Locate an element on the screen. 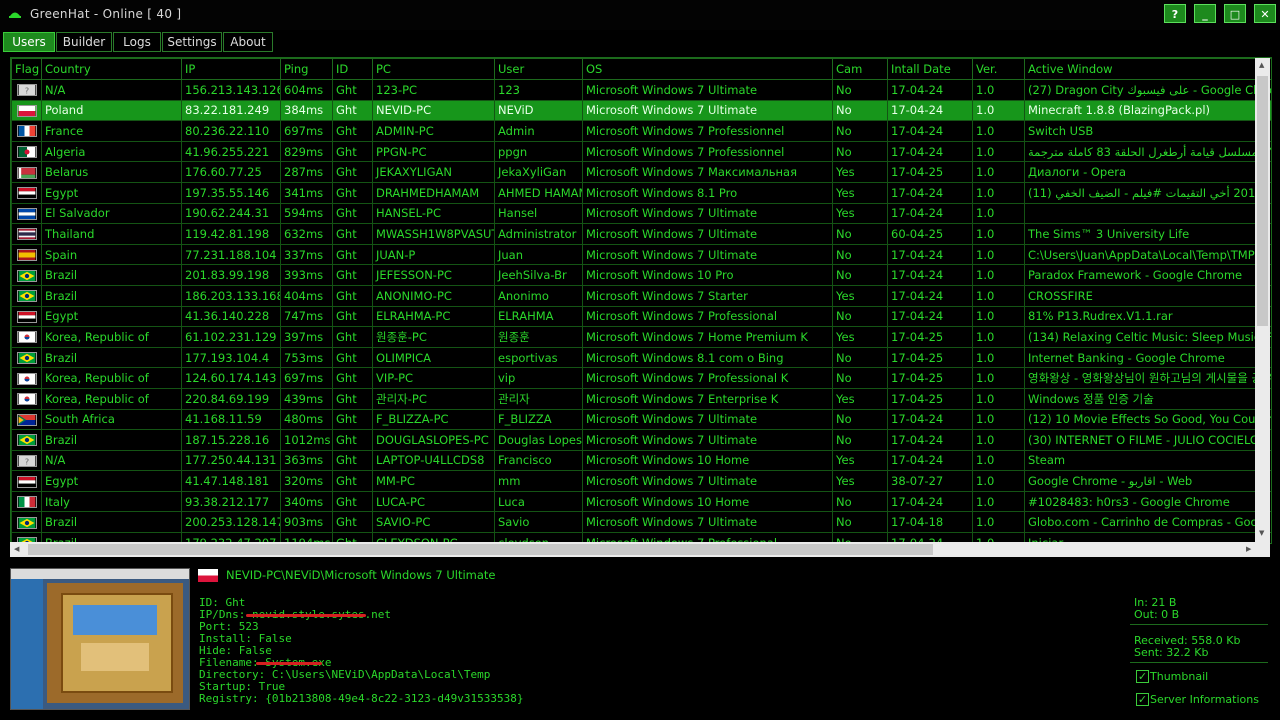  vertical-scrollbar: ▲ ▼ is located at coordinates (1262, 300).